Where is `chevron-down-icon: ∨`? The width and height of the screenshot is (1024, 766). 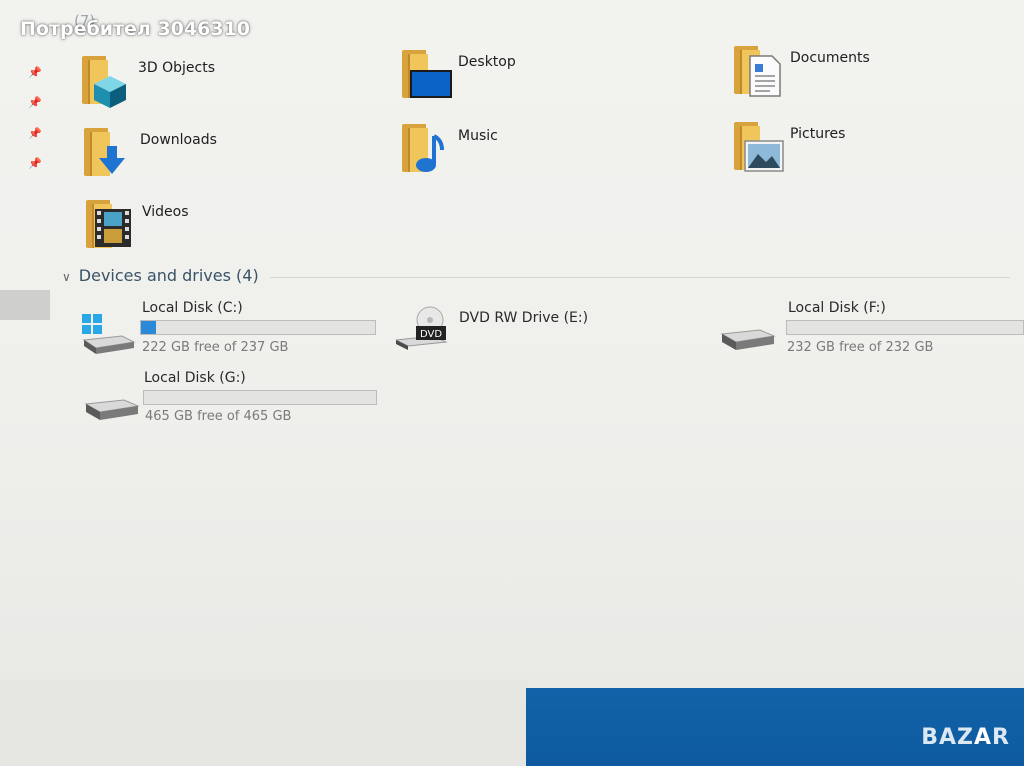 chevron-down-icon: ∨ is located at coordinates (66, 277).